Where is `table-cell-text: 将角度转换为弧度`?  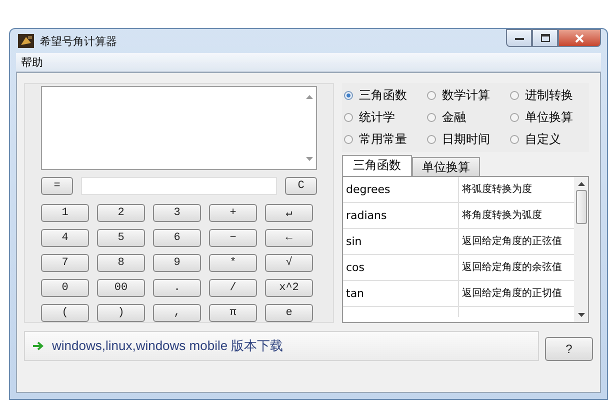 table-cell-text: 将角度转换为弧度 is located at coordinates (502, 215).